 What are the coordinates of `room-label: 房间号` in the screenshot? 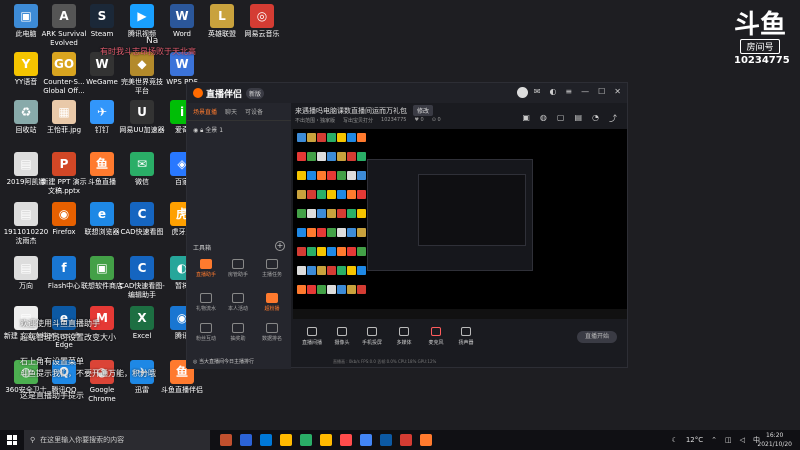 It's located at (760, 46).